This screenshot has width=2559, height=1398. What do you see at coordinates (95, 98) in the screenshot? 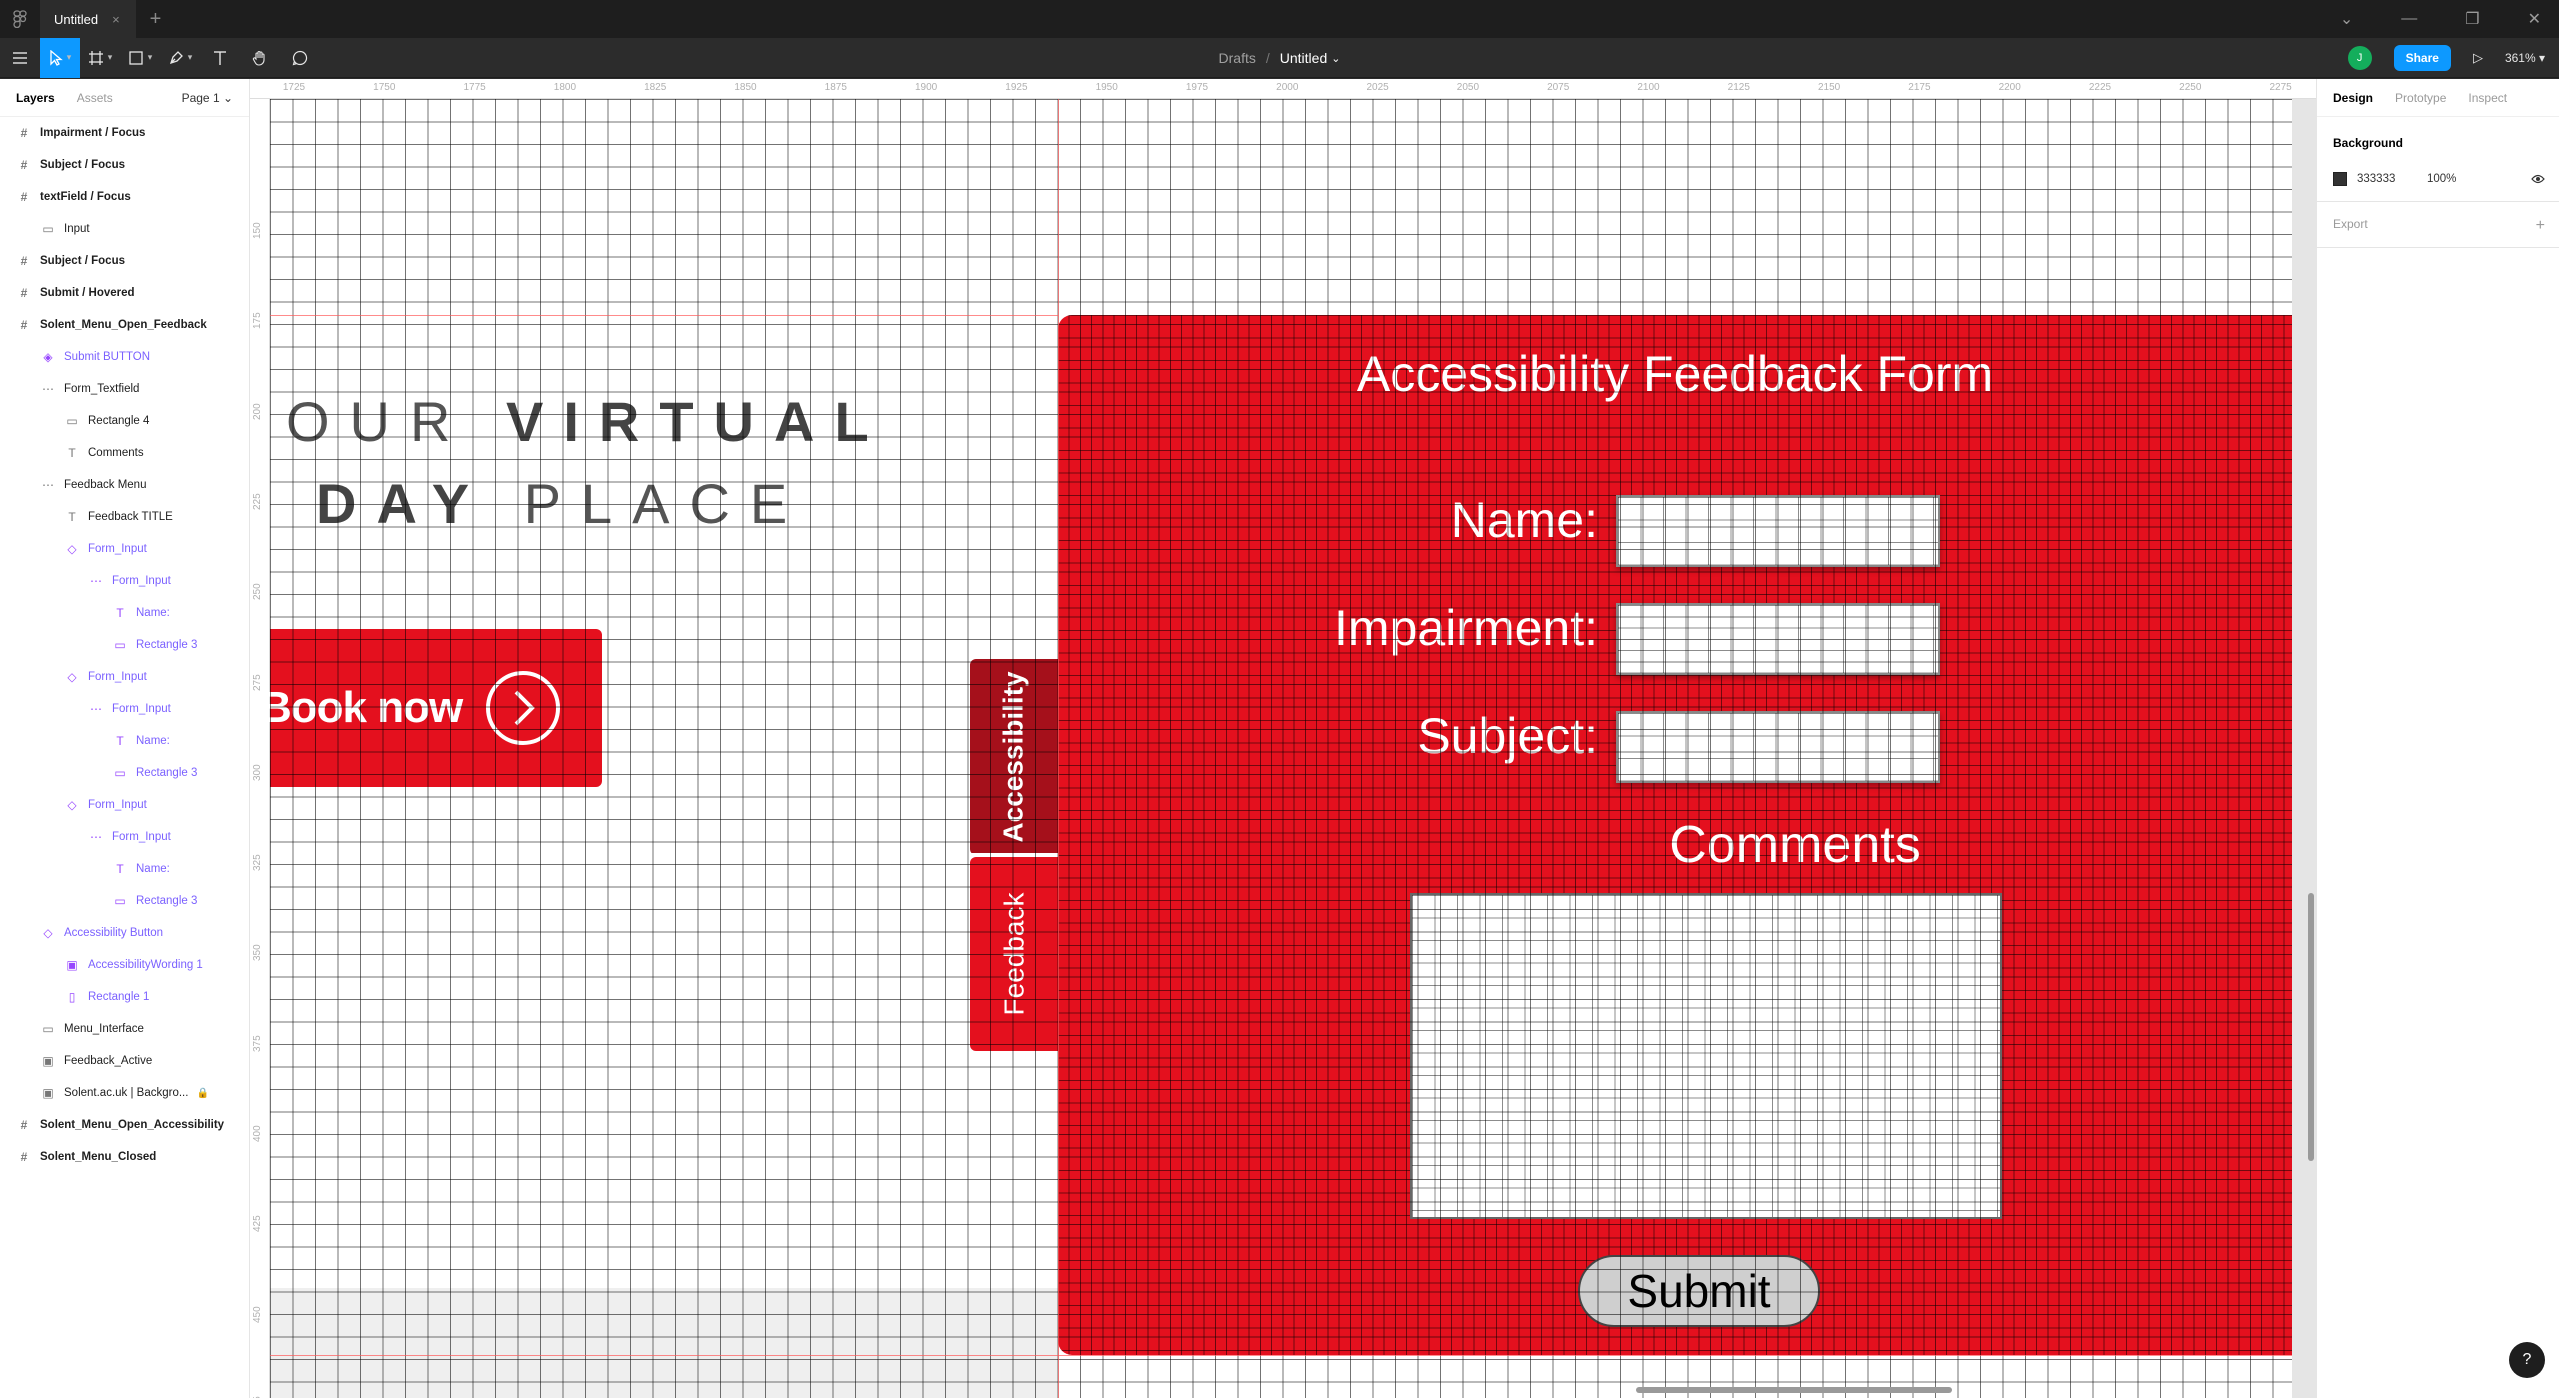
I see `tab-assets: Assets` at bounding box center [95, 98].